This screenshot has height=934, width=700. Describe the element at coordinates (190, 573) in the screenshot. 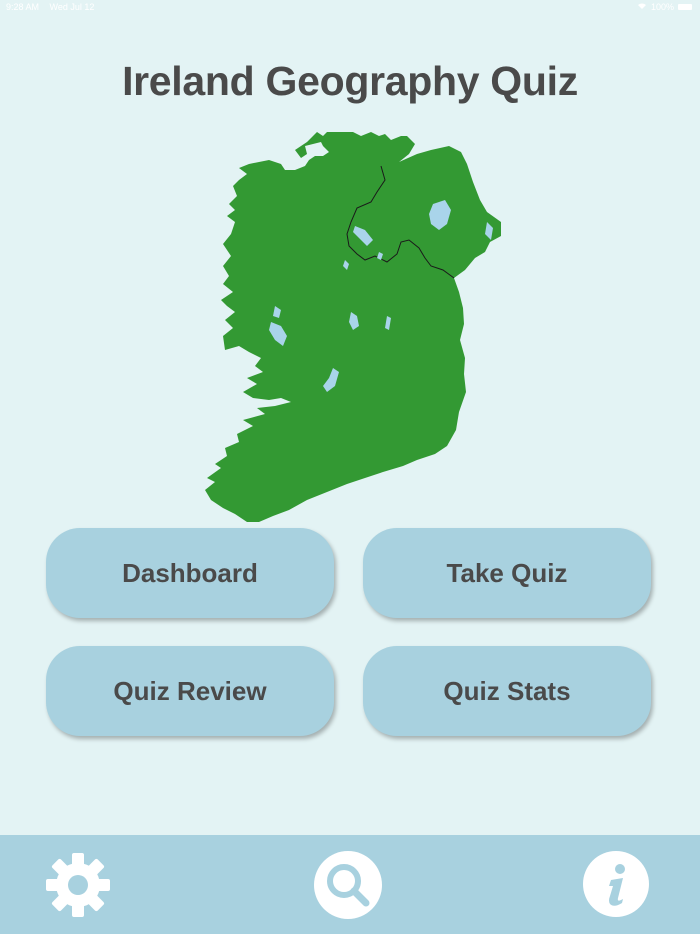

I see `dashboard-button: Dashboard` at that location.